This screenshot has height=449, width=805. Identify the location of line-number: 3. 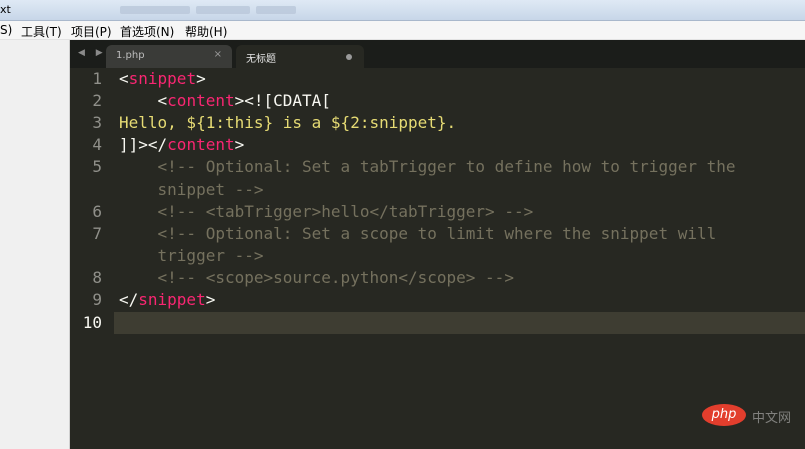
(97, 122).